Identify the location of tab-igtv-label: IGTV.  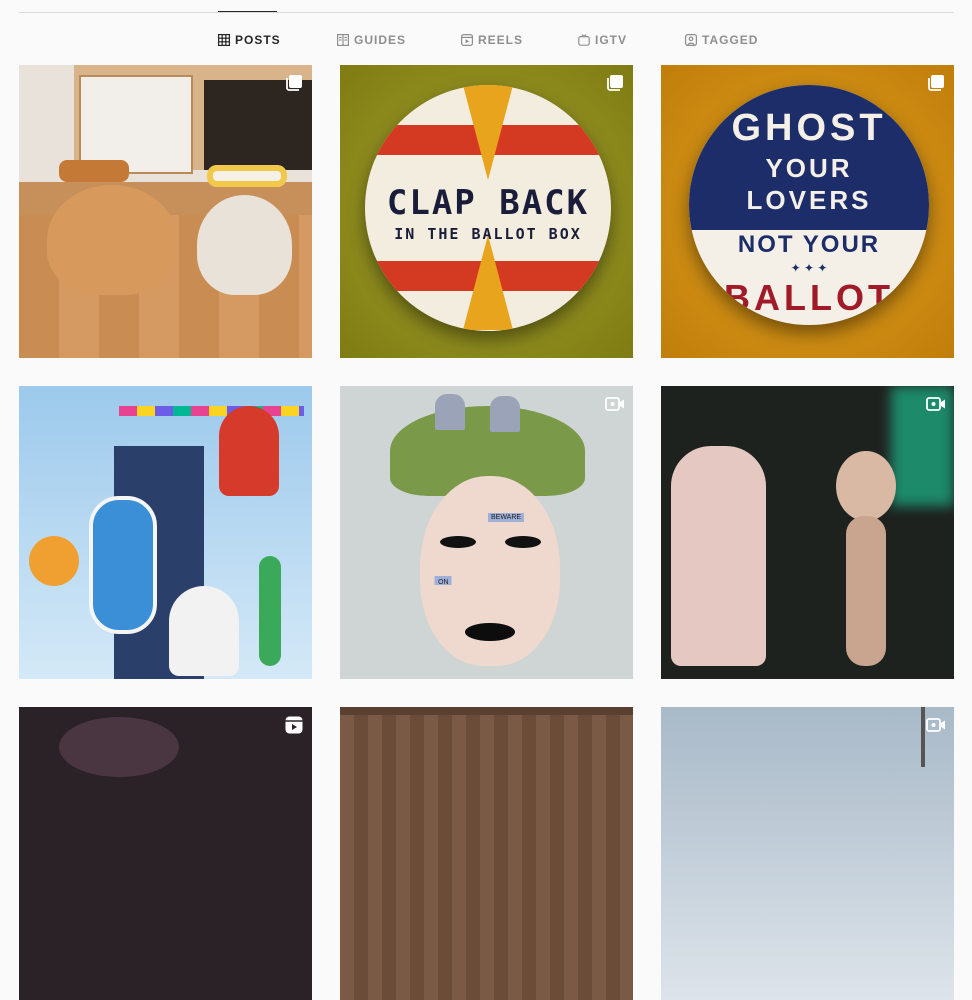
(611, 40).